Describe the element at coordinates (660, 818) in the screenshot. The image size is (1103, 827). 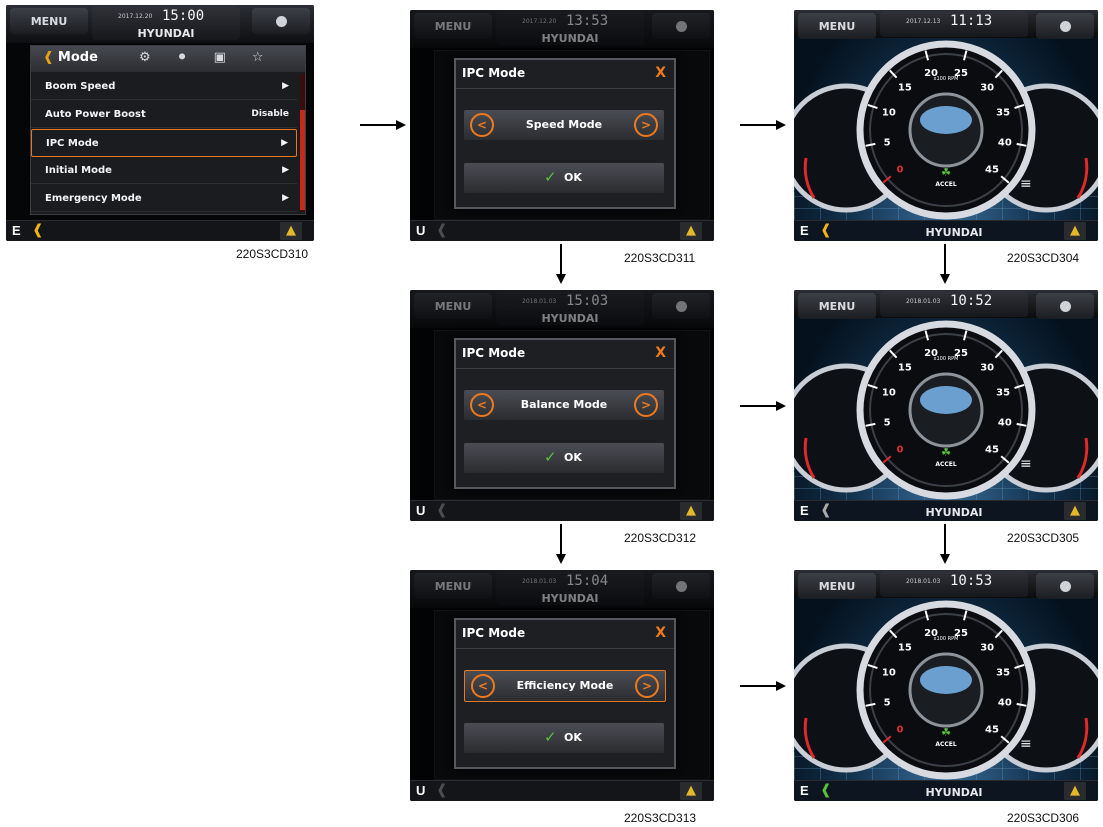
I see `caption: 220S3CD313` at that location.